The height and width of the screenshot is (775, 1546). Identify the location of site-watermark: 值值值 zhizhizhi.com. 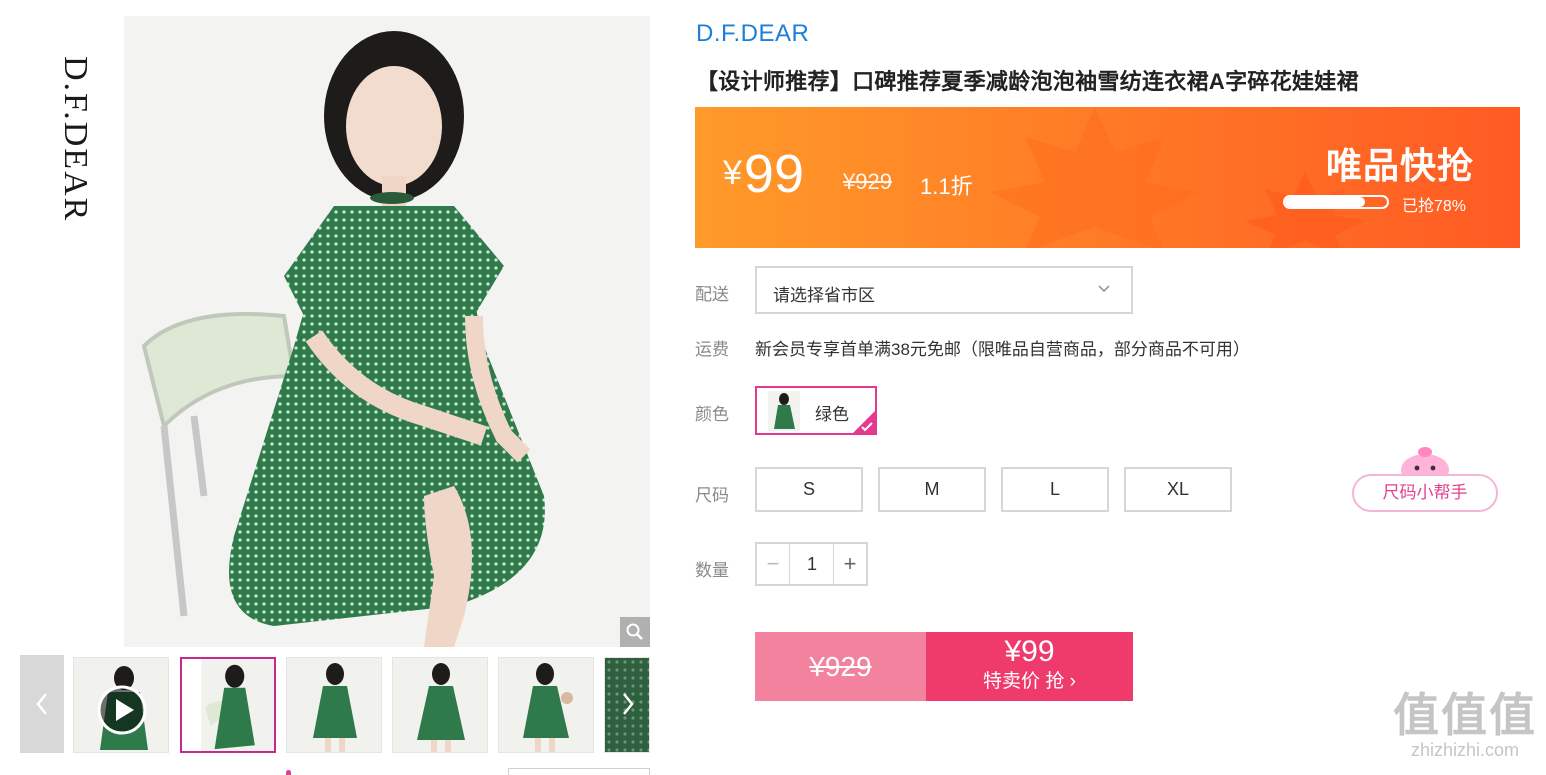
(1465, 725).